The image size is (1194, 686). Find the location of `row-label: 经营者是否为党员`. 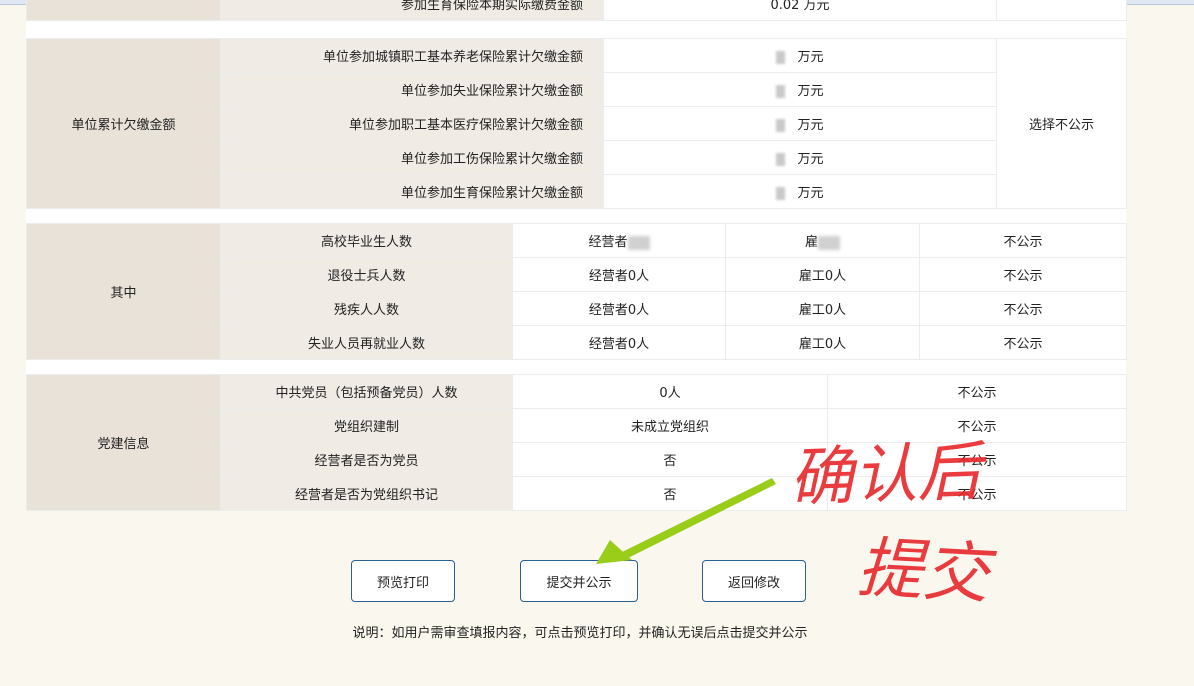

row-label: 经营者是否为党员 is located at coordinates (366, 459).